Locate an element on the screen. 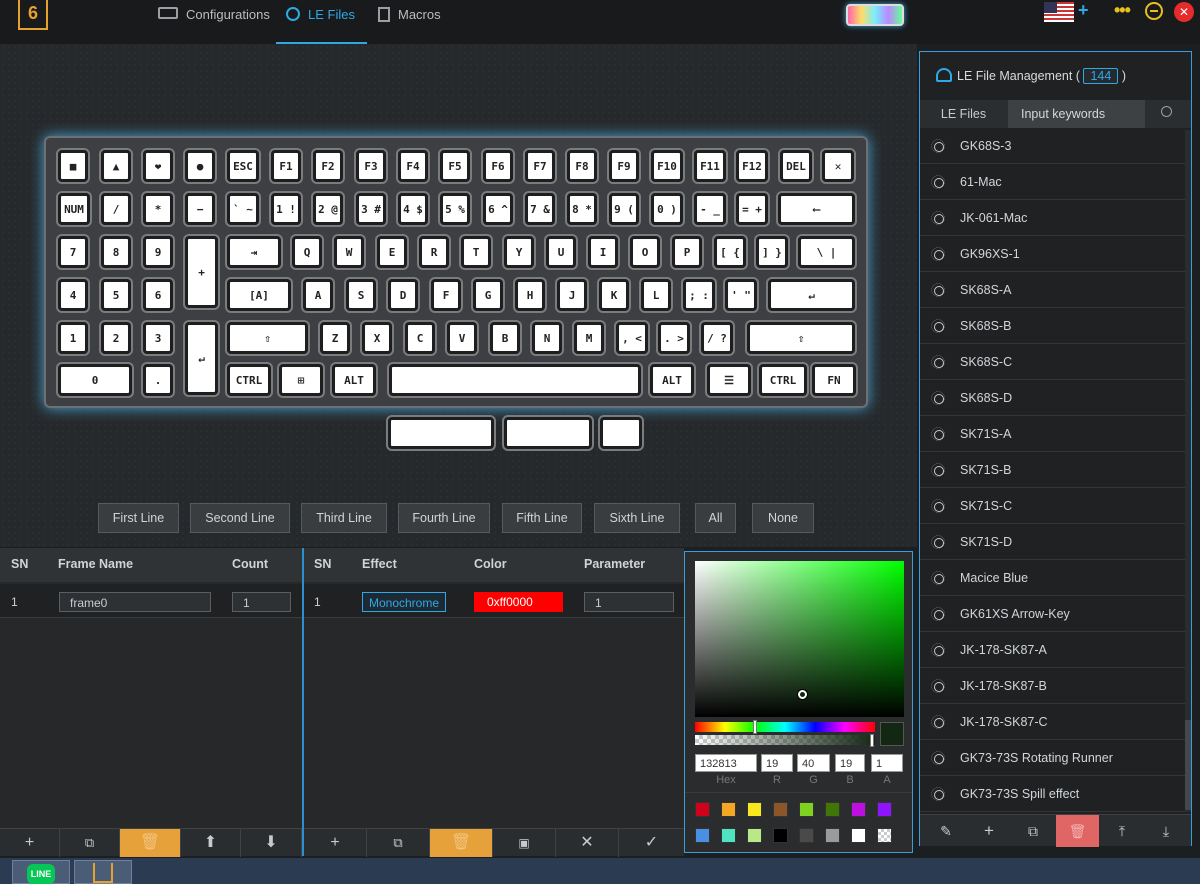 The width and height of the screenshot is (1200, 884). key: 6 is located at coordinates (158, 295).